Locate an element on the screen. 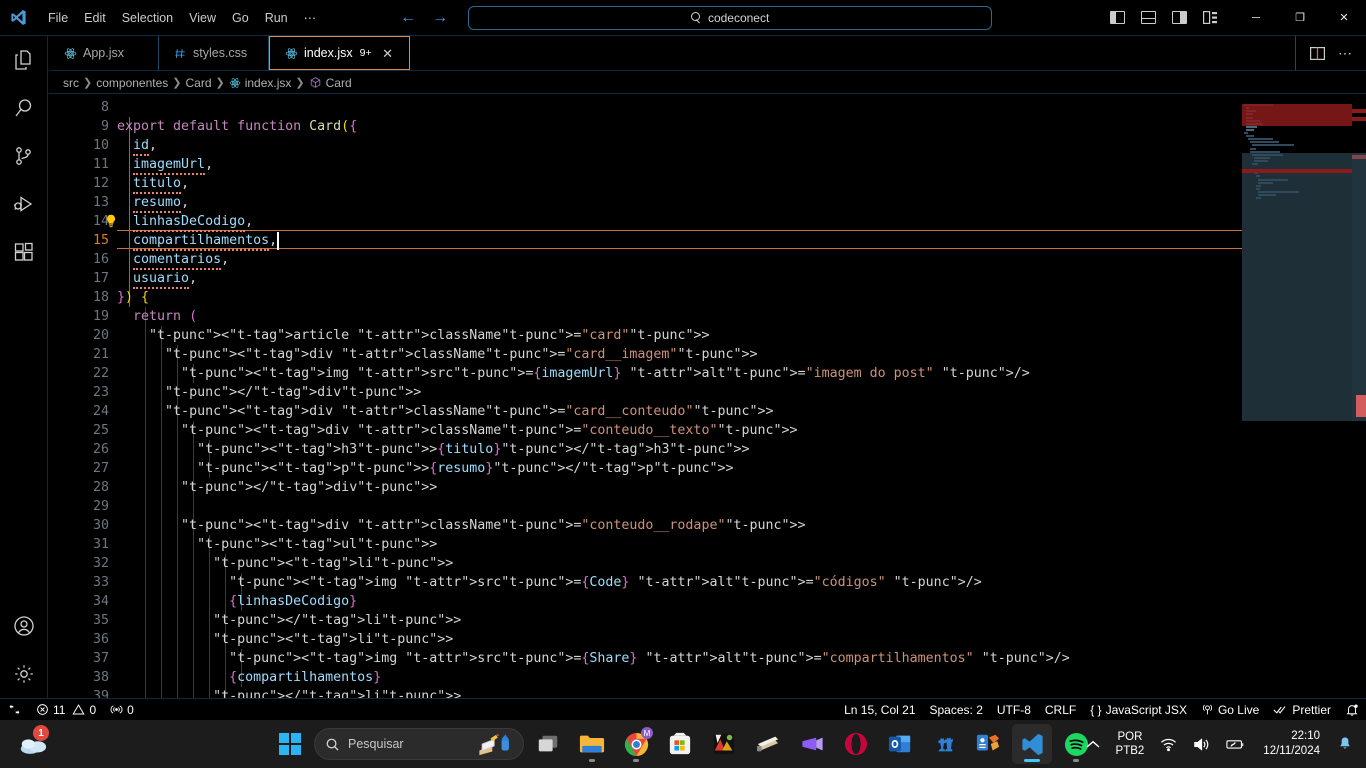 The image size is (1366, 768). windows-start-button is located at coordinates (290, 744).